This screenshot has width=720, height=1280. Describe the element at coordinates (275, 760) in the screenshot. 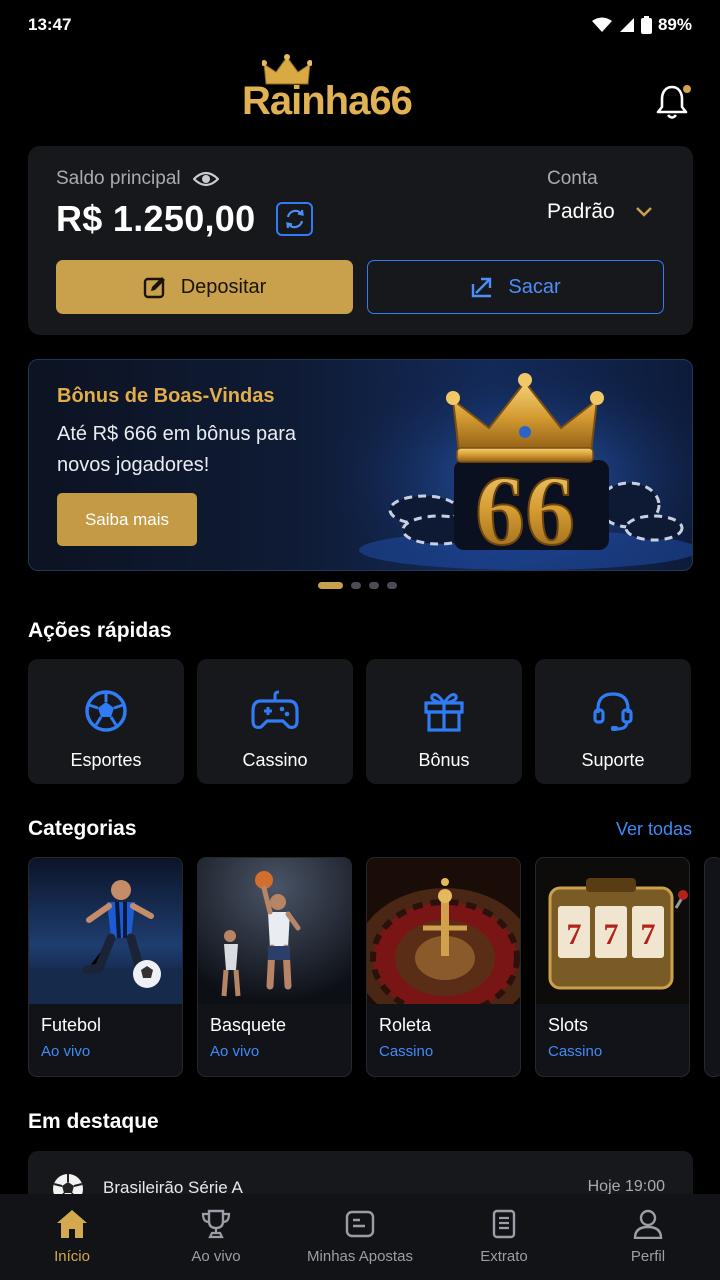

I see `quick-action-label: Cassino` at that location.